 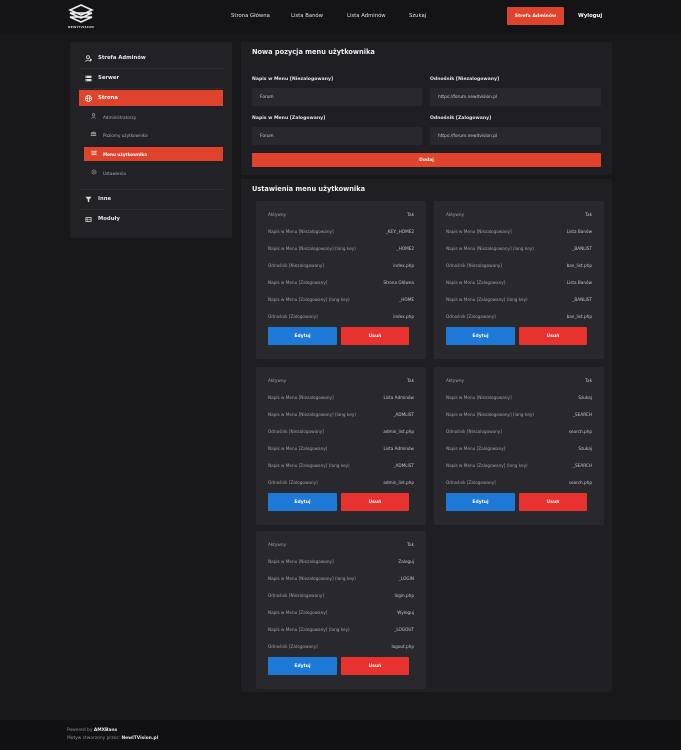 What do you see at coordinates (105, 730) in the screenshot?
I see `footer-powered-link: AMXBans` at bounding box center [105, 730].